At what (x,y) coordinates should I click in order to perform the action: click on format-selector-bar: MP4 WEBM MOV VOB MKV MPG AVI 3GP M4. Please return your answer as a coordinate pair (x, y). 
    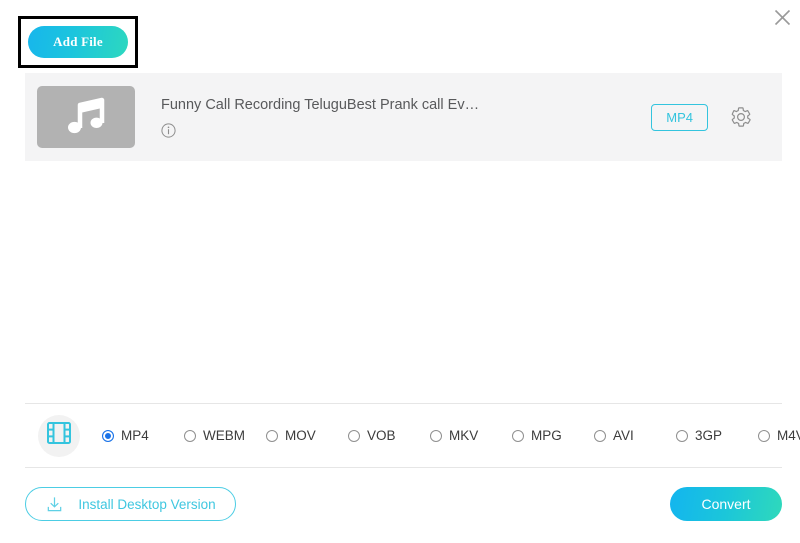
    Looking at the image, I should click on (412, 435).